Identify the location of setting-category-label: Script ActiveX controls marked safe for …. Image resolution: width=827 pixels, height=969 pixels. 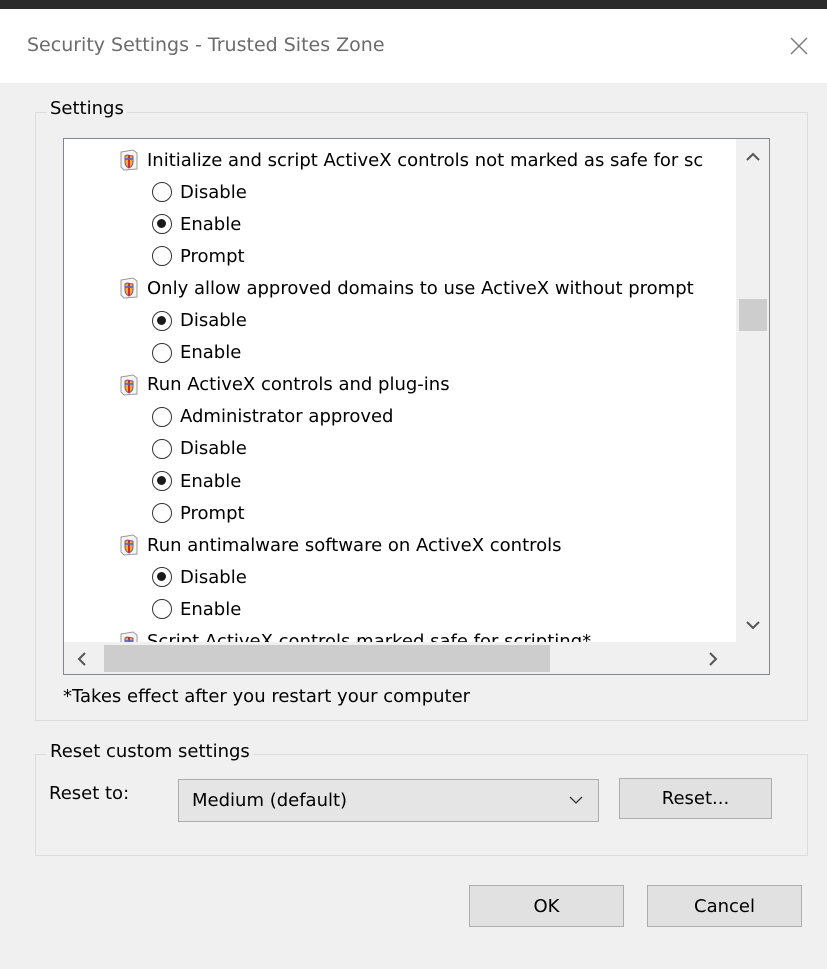
(369, 636).